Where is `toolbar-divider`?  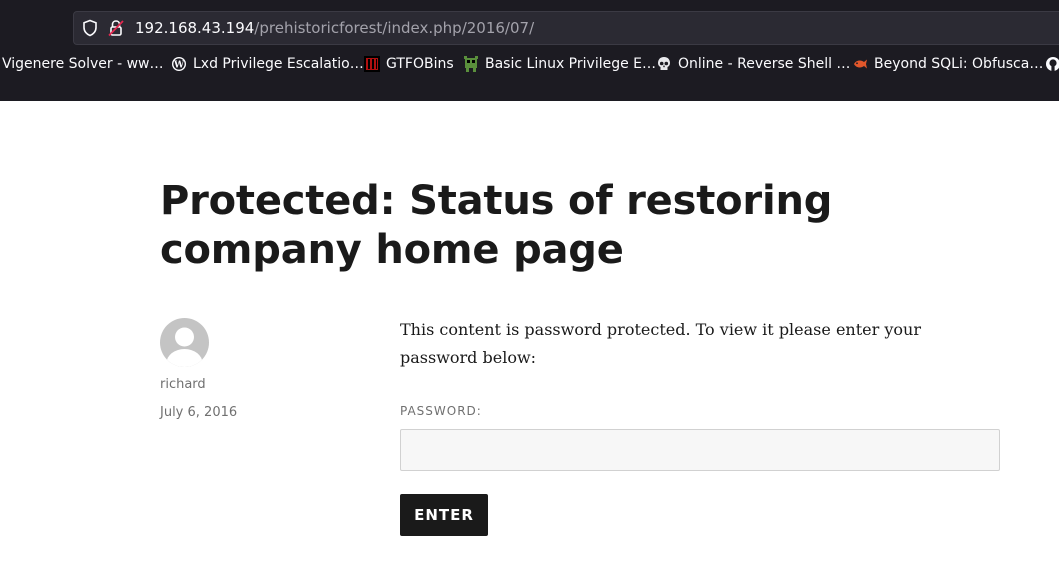 toolbar-divider is located at coordinates (529, 90).